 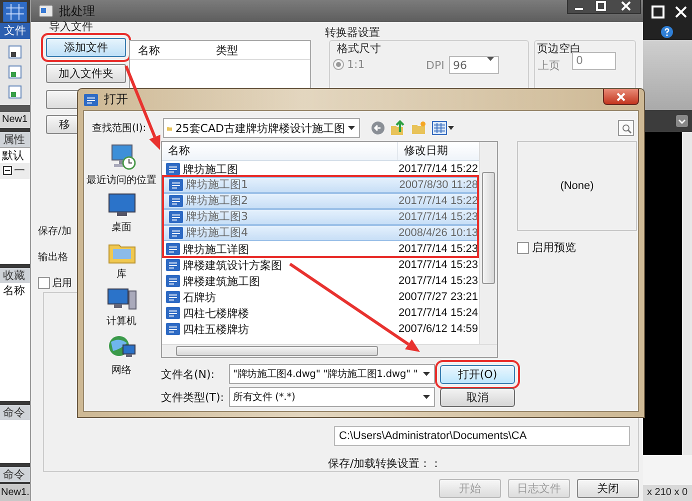 I want to click on file-row: 牌坊施工图3 2017/7/14 15:23, so click(x=320, y=217).